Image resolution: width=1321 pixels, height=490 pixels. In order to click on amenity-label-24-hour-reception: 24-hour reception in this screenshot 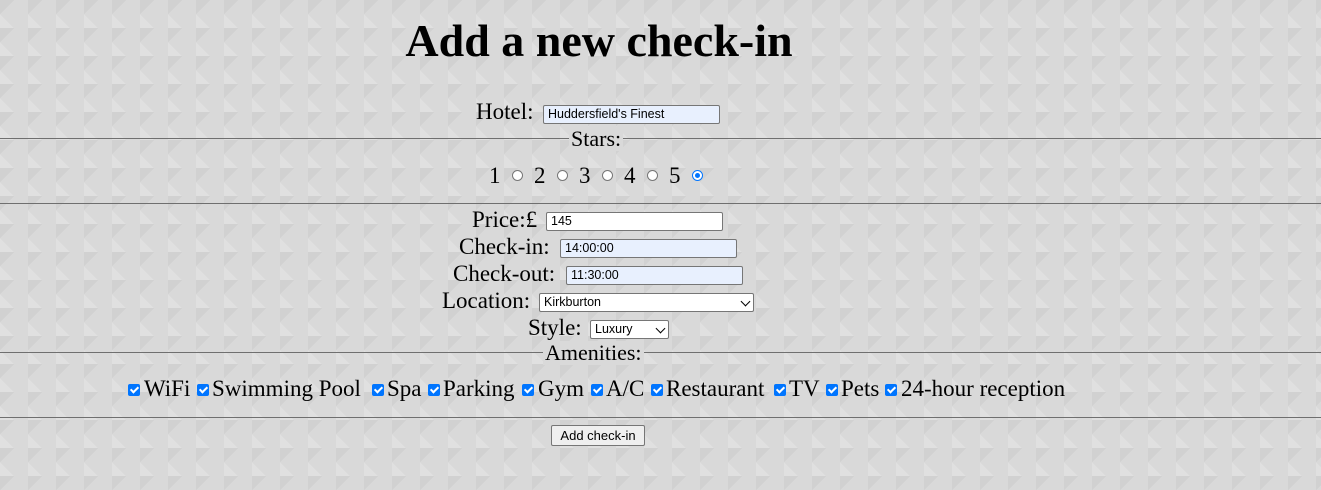, I will do `click(983, 388)`.